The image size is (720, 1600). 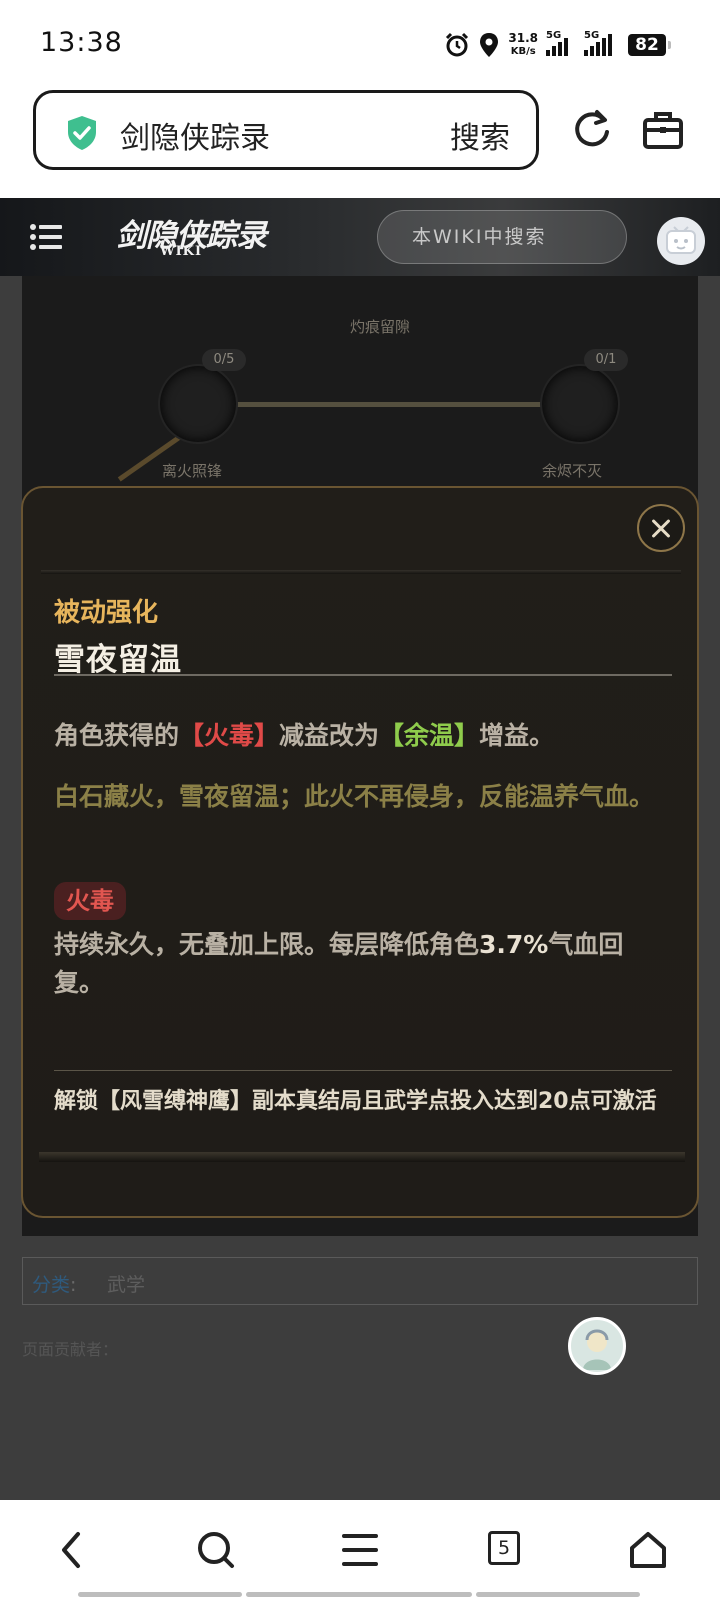 What do you see at coordinates (580, 404) in the screenshot?
I see `skill-node-right` at bounding box center [580, 404].